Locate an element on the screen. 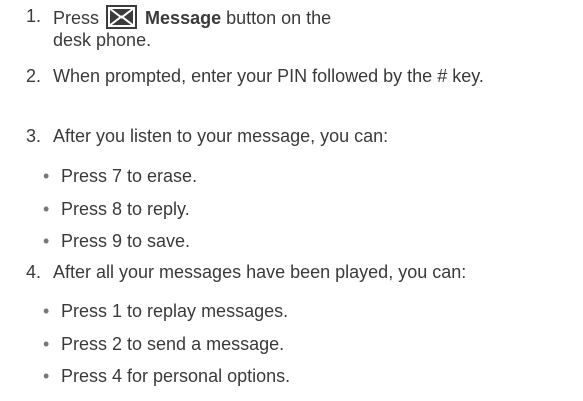 The image size is (583, 401). step-text-after: button on the is located at coordinates (276, 18).